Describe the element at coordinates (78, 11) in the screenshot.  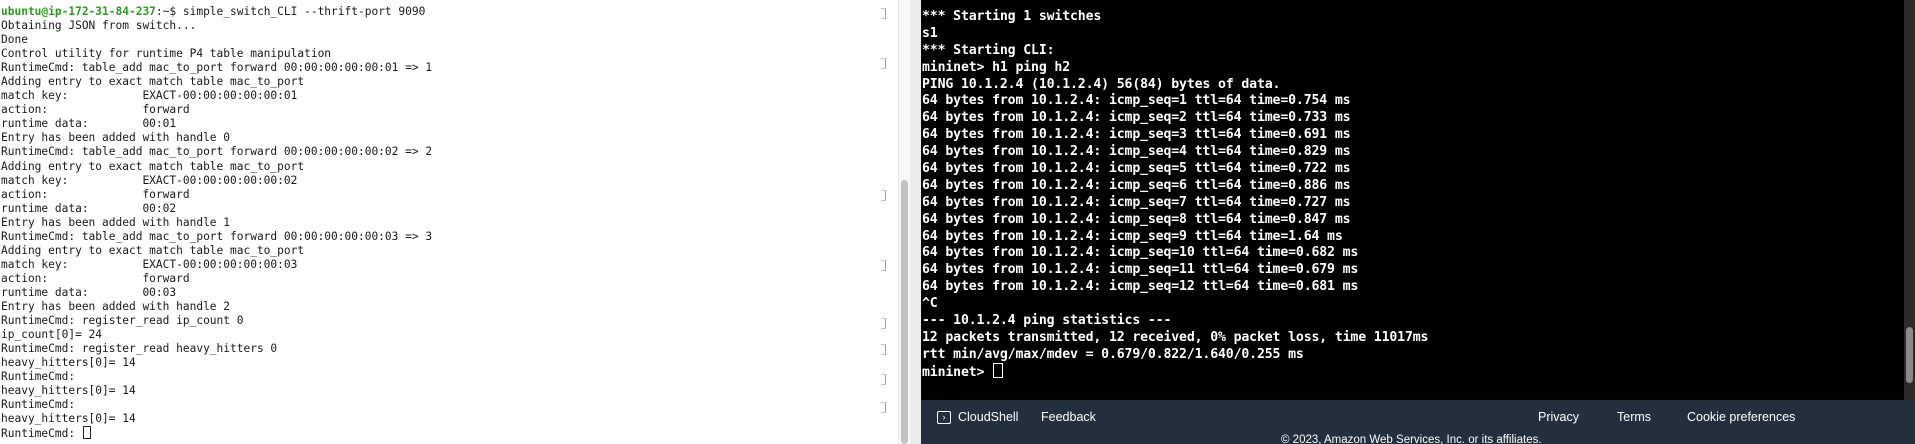
I see `prompt-user: ubuntu@ip-172-31-84-237` at that location.